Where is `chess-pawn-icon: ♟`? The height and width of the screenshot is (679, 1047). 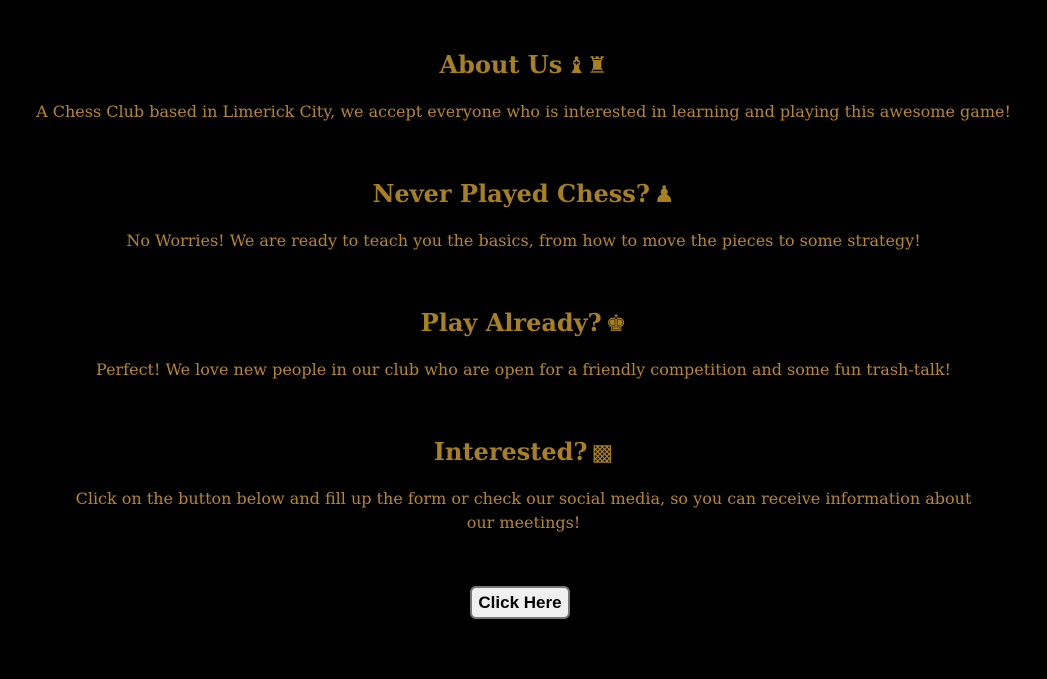
chess-pawn-icon: ♟ is located at coordinates (664, 195).